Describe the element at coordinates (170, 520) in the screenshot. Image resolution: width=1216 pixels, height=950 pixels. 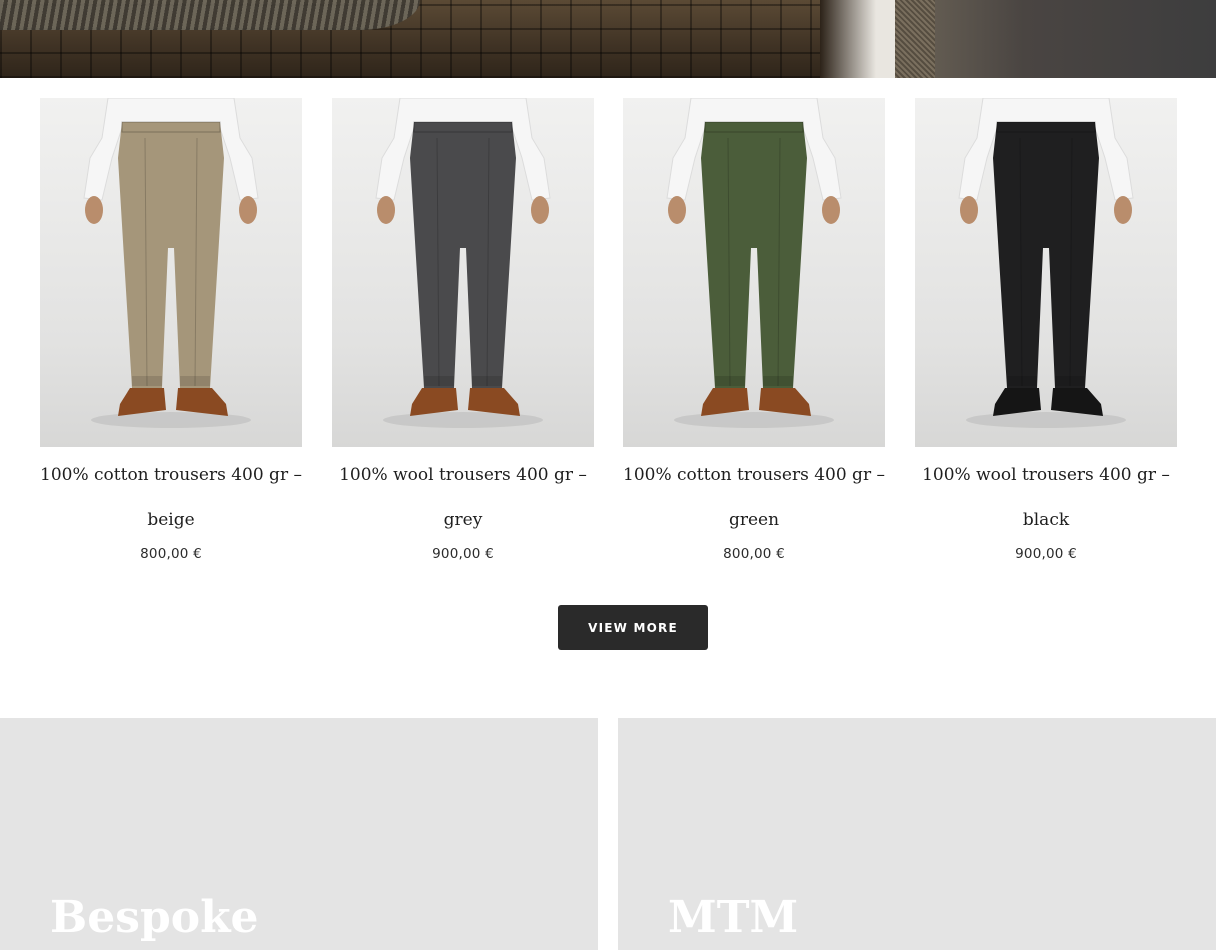
I see `product-title-line2: beige` at that location.